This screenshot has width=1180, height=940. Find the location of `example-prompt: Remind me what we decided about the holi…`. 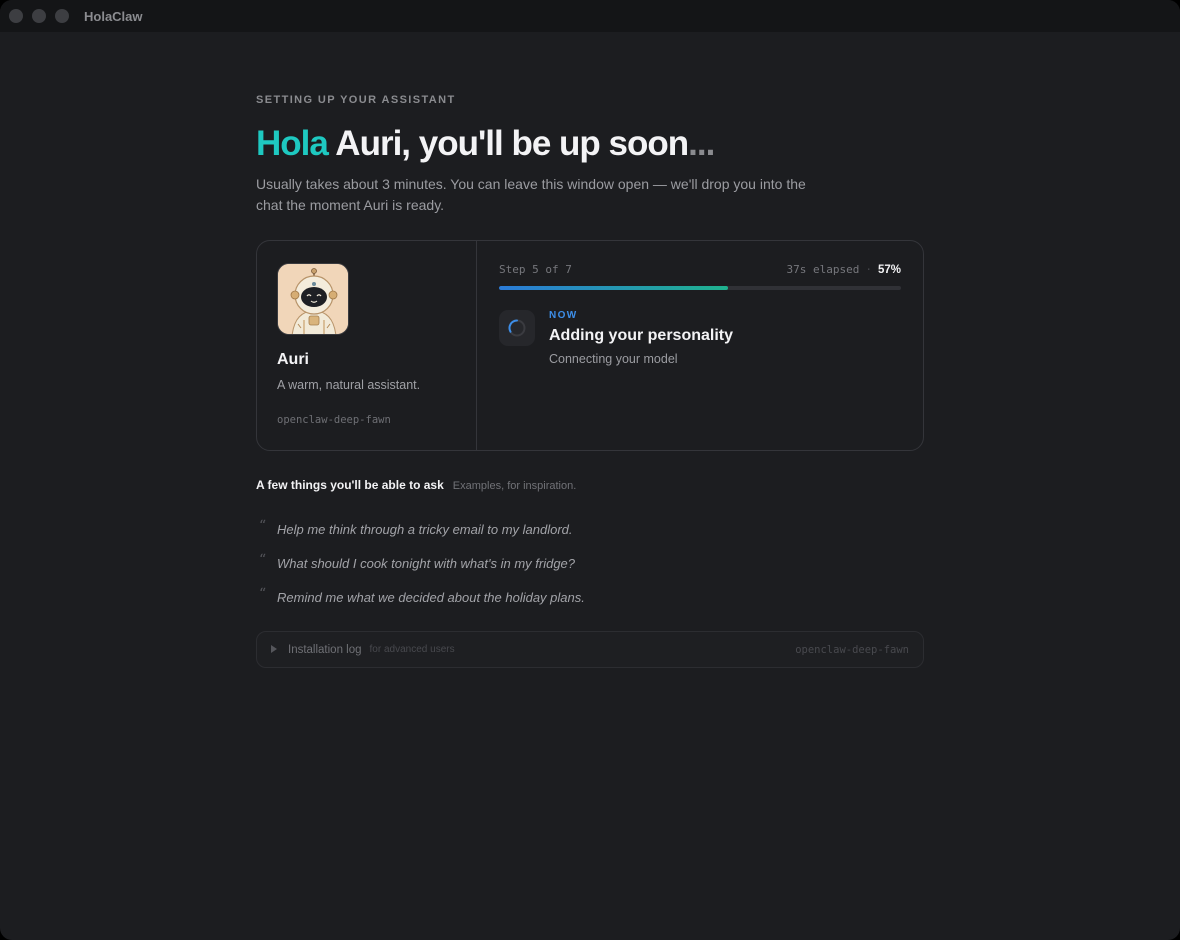

example-prompt: Remind me what we decided about the holi… is located at coordinates (431, 597).